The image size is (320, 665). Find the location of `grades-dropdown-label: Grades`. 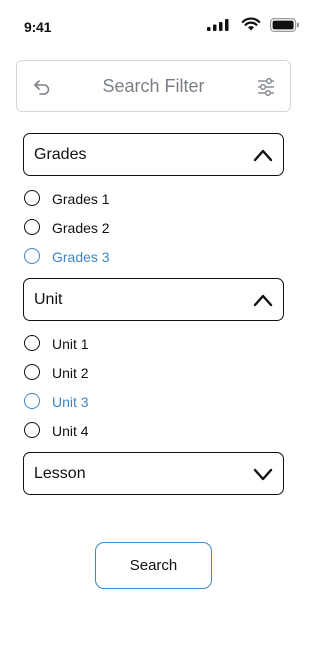

grades-dropdown-label: Grades is located at coordinates (60, 154).